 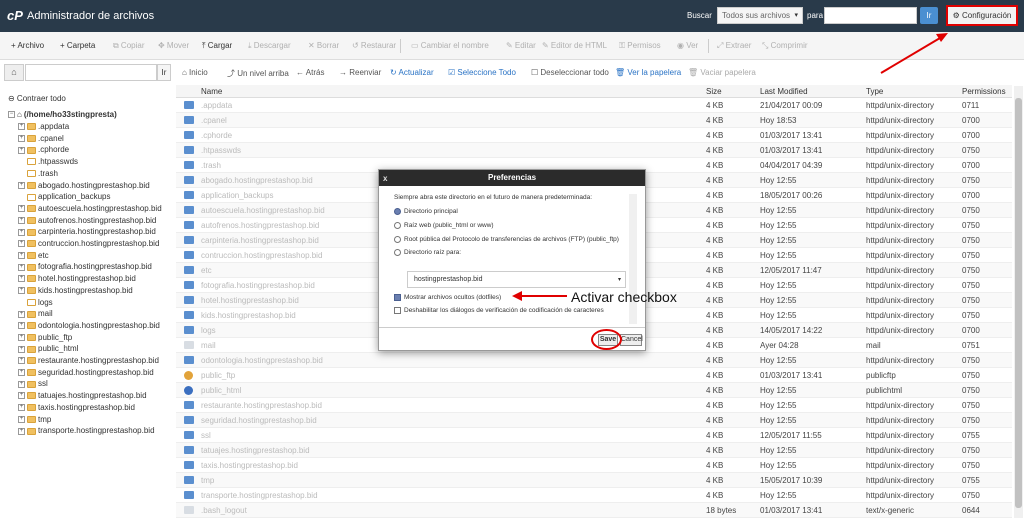 What do you see at coordinates (173, 45) in the screenshot?
I see `toolbar-item-3: ✥ Mover` at bounding box center [173, 45].